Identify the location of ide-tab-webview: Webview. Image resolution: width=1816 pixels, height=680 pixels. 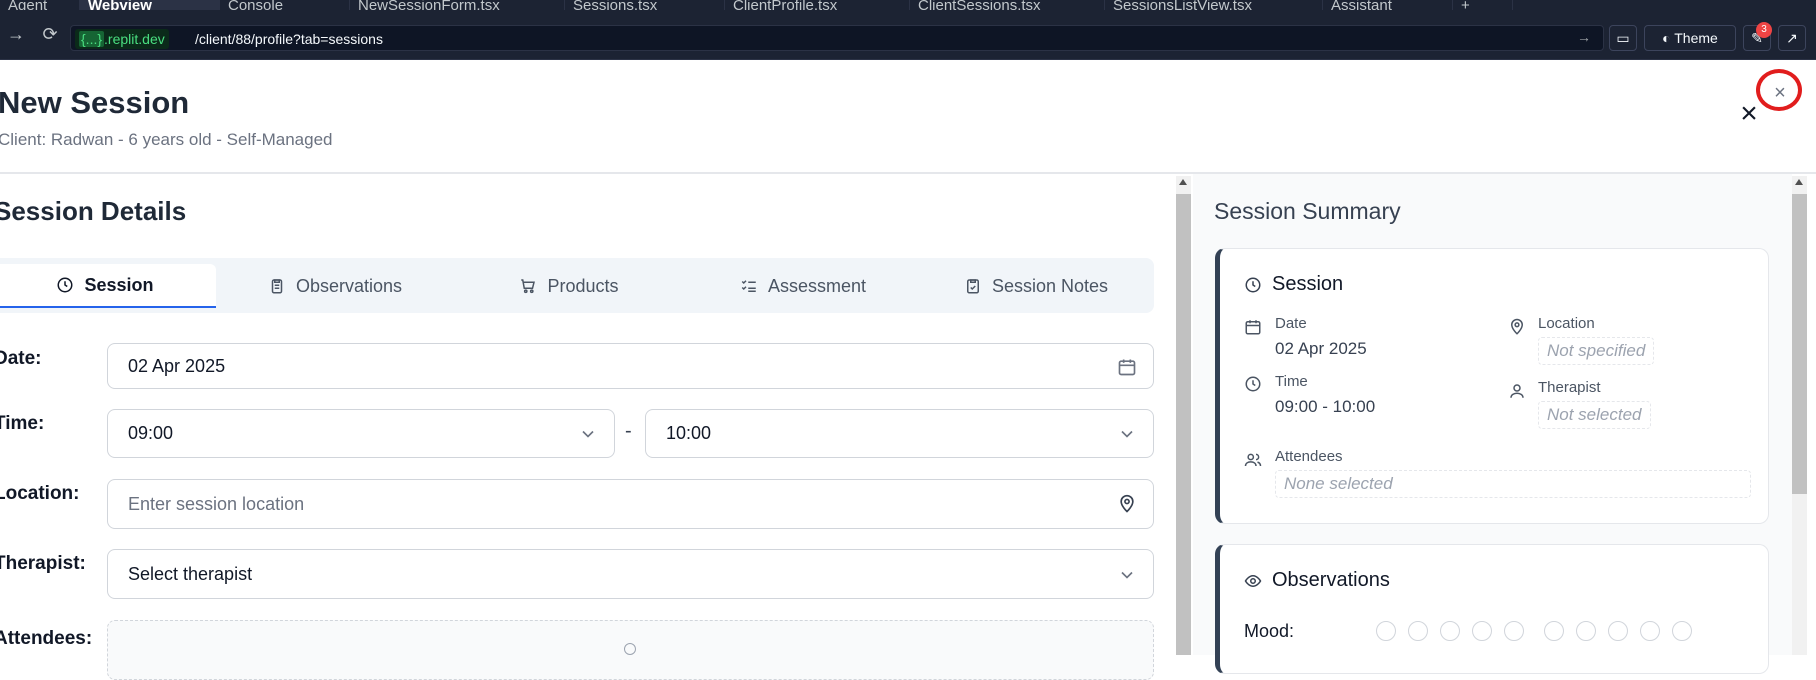
(150, 5).